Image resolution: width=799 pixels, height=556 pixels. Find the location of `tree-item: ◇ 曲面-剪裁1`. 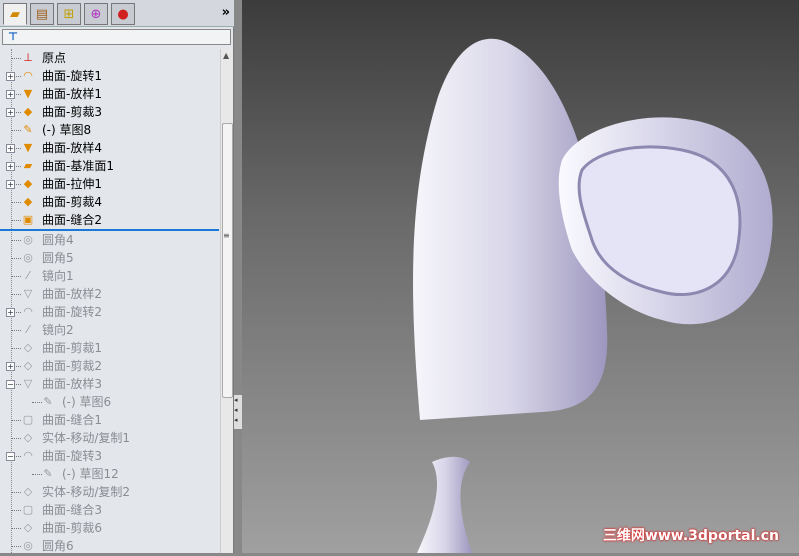

tree-item: ◇ 曲面-剪裁1 is located at coordinates (109, 348).